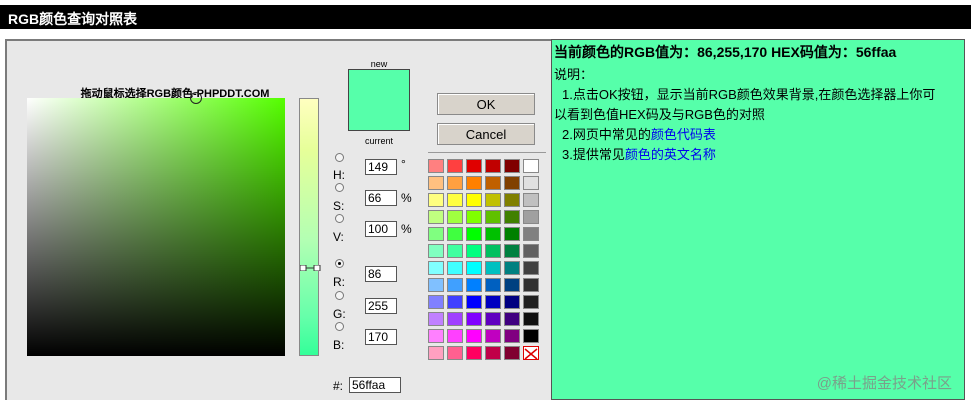 The width and height of the screenshot is (971, 400). I want to click on cancel-button: Cancel, so click(486, 134).